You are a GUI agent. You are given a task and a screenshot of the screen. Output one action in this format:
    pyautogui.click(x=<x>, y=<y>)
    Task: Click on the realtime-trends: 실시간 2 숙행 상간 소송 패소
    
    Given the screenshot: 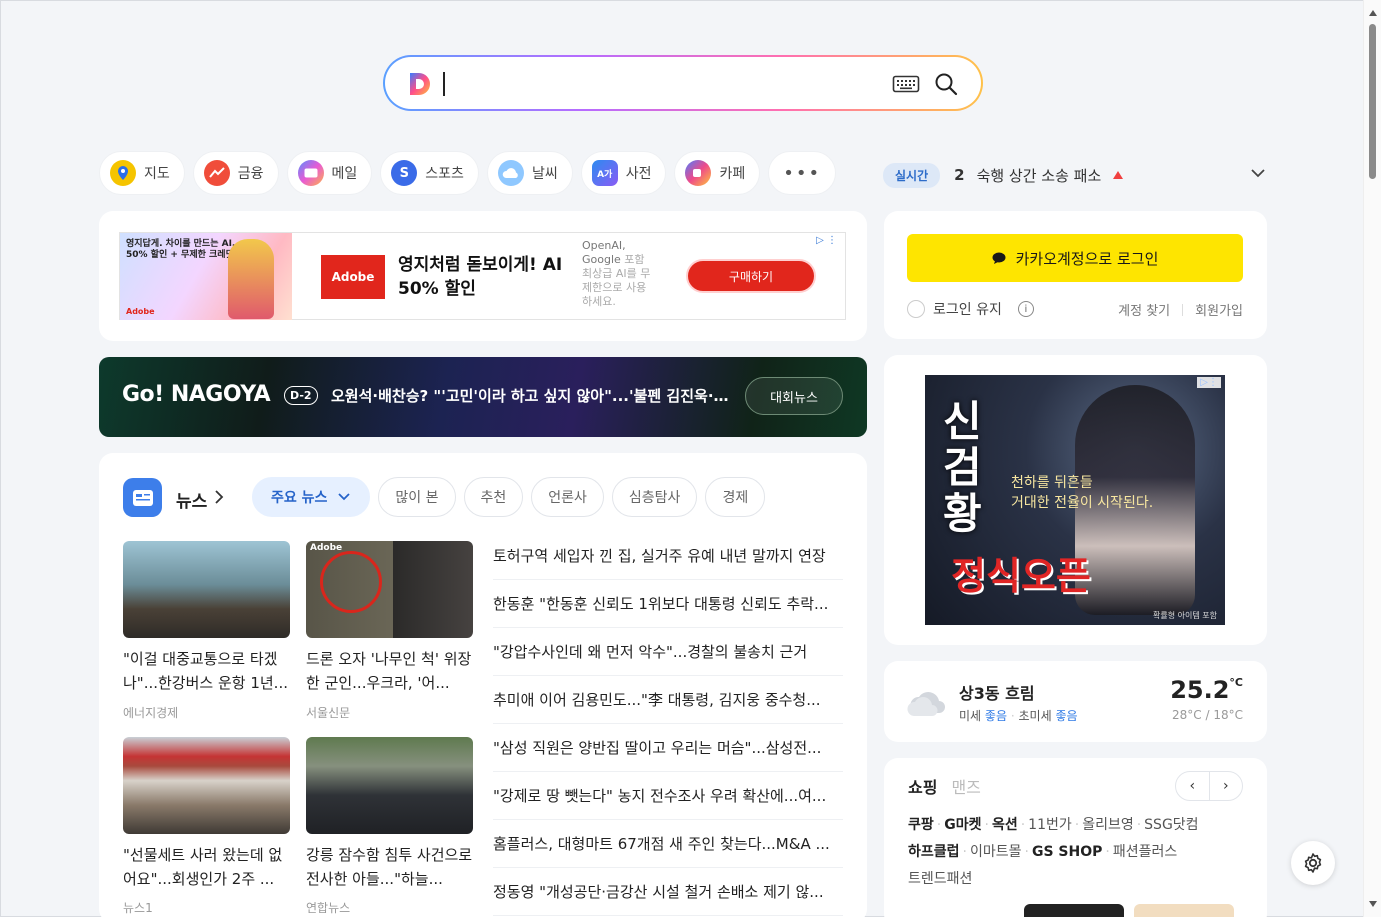 What is the action you would take?
    pyautogui.click(x=1075, y=175)
    